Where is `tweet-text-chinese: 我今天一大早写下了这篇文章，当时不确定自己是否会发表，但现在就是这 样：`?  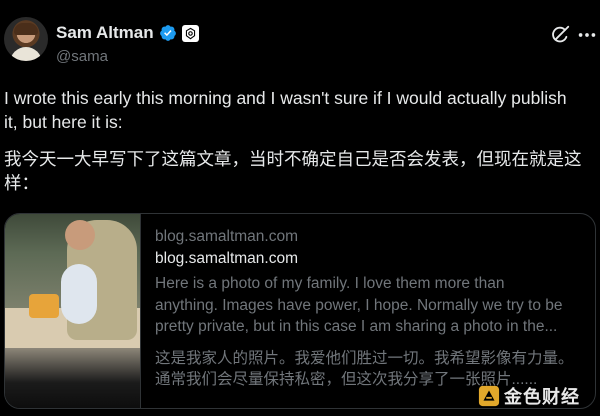 tweet-text-chinese: 我今天一大早写下了这篇文章，当时不确定自己是否会发表，但现在就是这 样： is located at coordinates (293, 171).